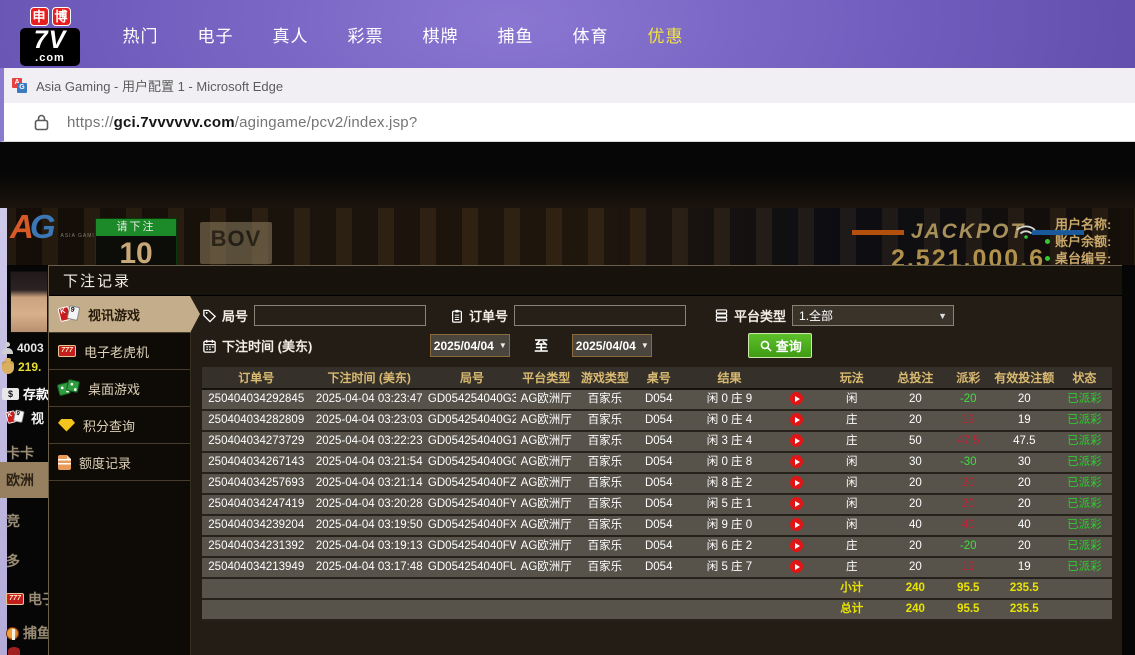 This screenshot has height=655, width=1135. What do you see at coordinates (24, 561) in the screenshot?
I see `sidebar-item-duo: 多` at bounding box center [24, 561].